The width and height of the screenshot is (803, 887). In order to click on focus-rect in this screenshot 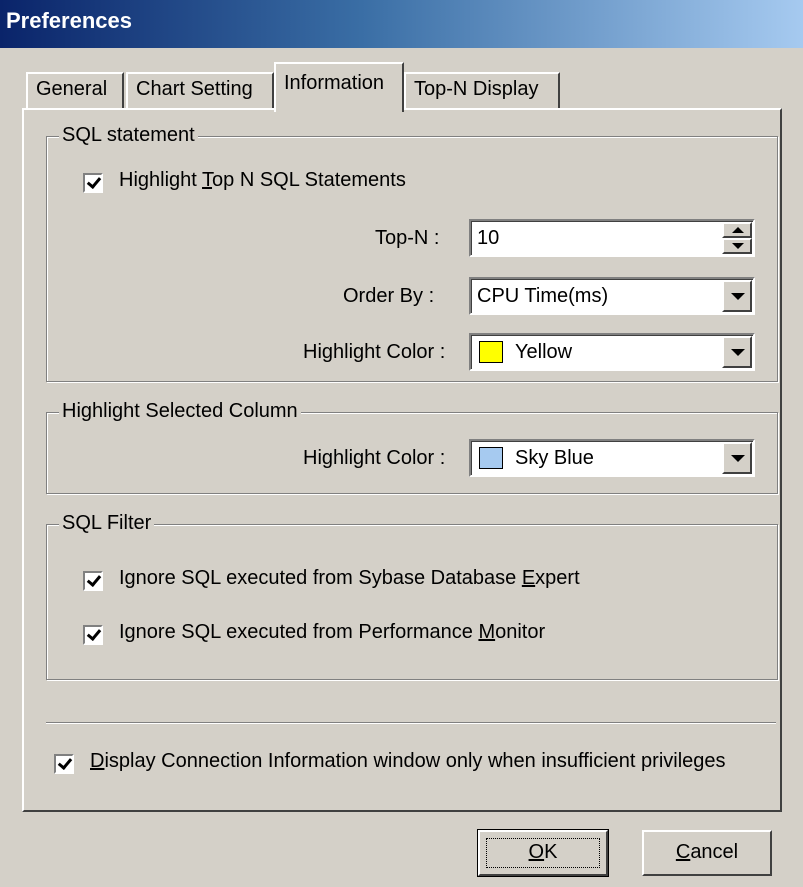, I will do `click(543, 853)`.